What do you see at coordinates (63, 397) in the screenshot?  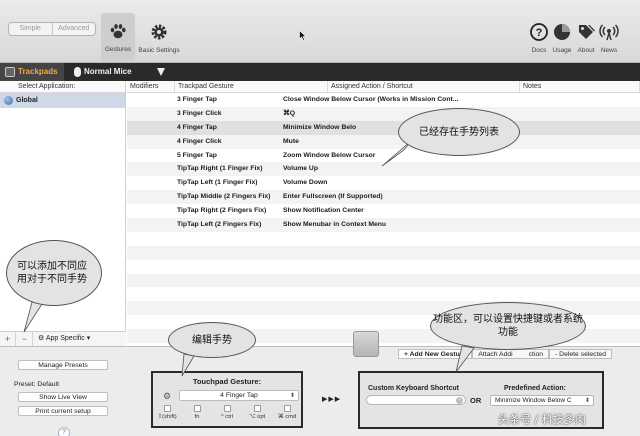 I see `show-live-view-button: Show Live View` at bounding box center [63, 397].